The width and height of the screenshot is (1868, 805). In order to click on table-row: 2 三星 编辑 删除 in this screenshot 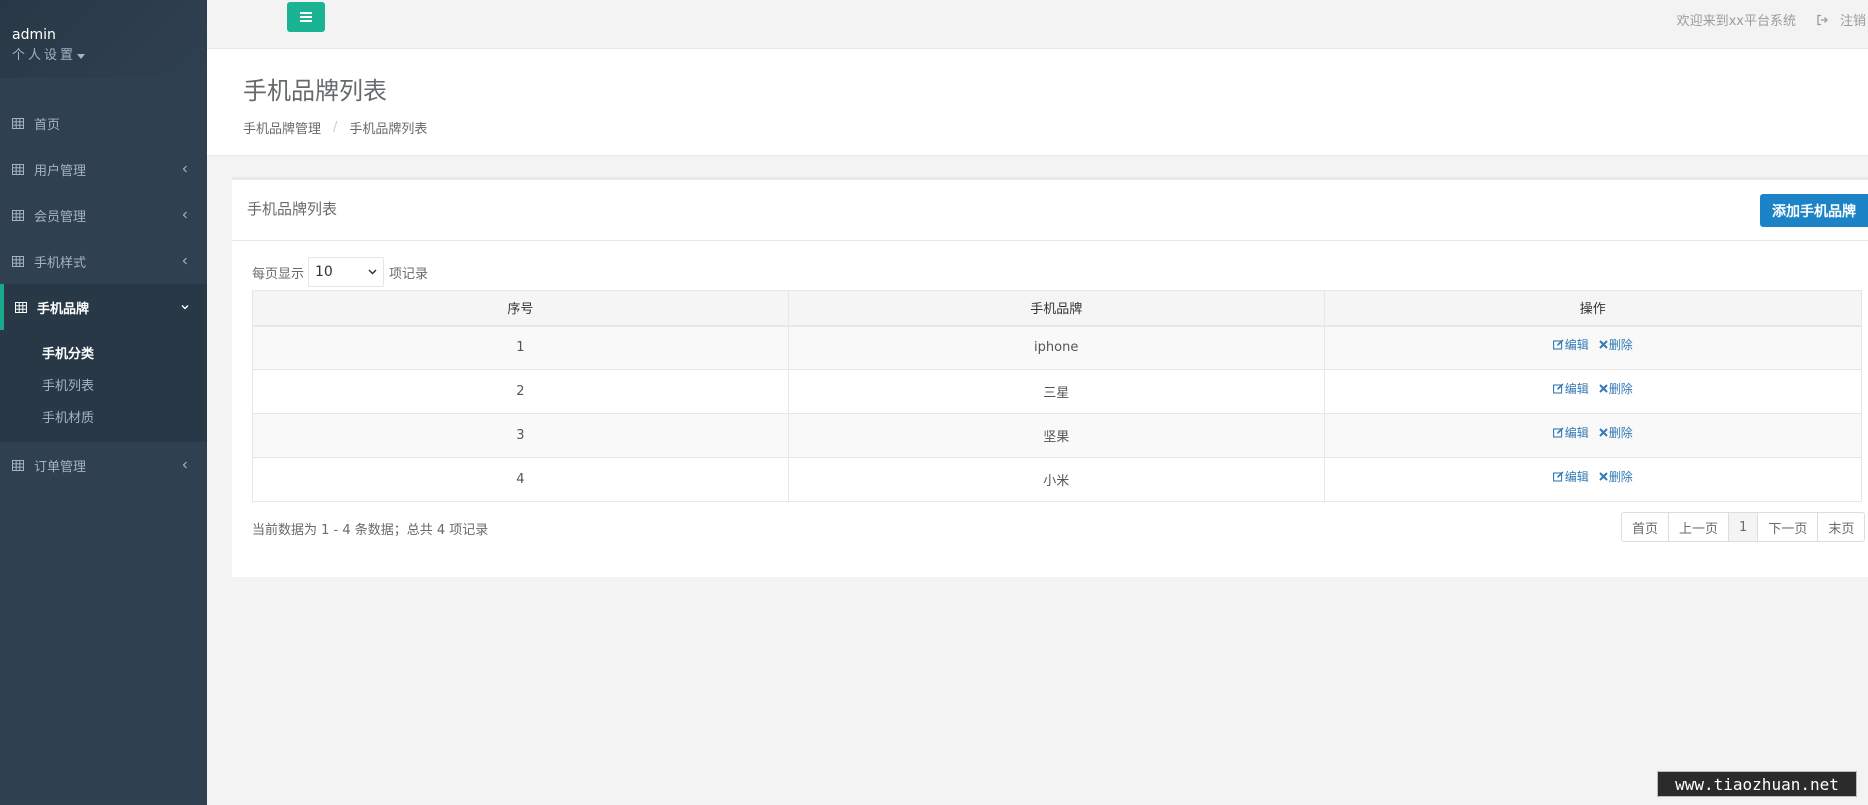, I will do `click(1057, 391)`.